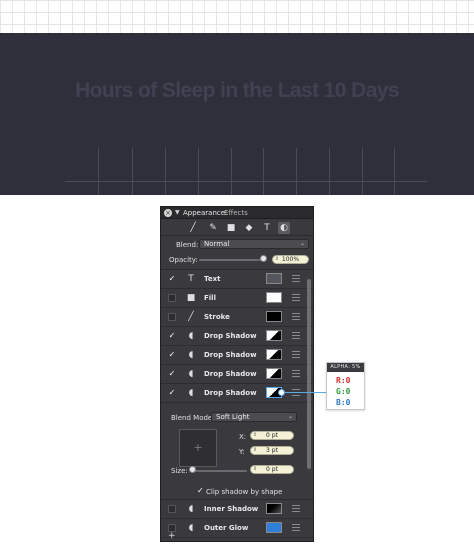  What do you see at coordinates (345, 386) in the screenshot?
I see `color-value-callout: ALPHA: 5% R:0 G:0 B:0` at bounding box center [345, 386].